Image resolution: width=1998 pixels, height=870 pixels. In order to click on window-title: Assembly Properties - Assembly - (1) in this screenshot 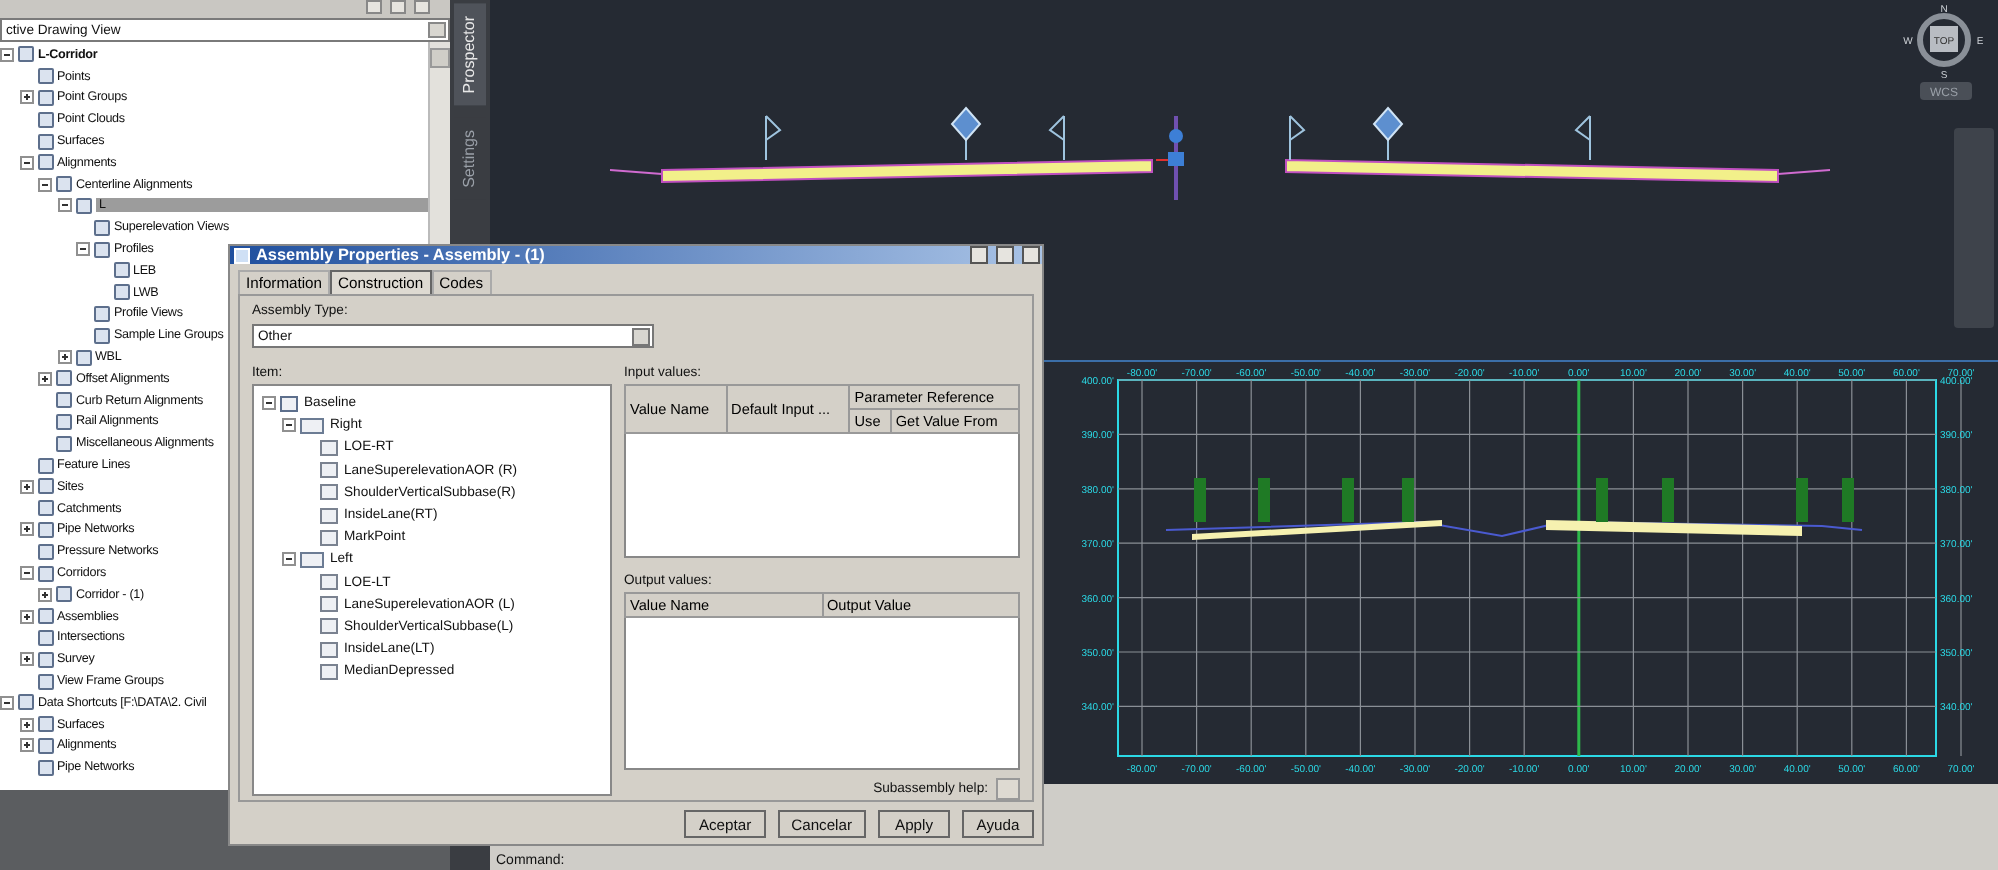, I will do `click(401, 255)`.